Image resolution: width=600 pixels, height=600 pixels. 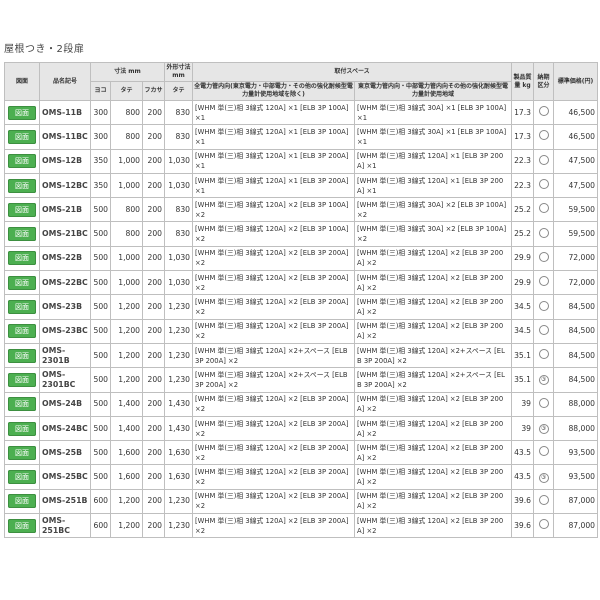 What do you see at coordinates (576, 283) in the screenshot?
I see `price-cell: 72,000` at bounding box center [576, 283].